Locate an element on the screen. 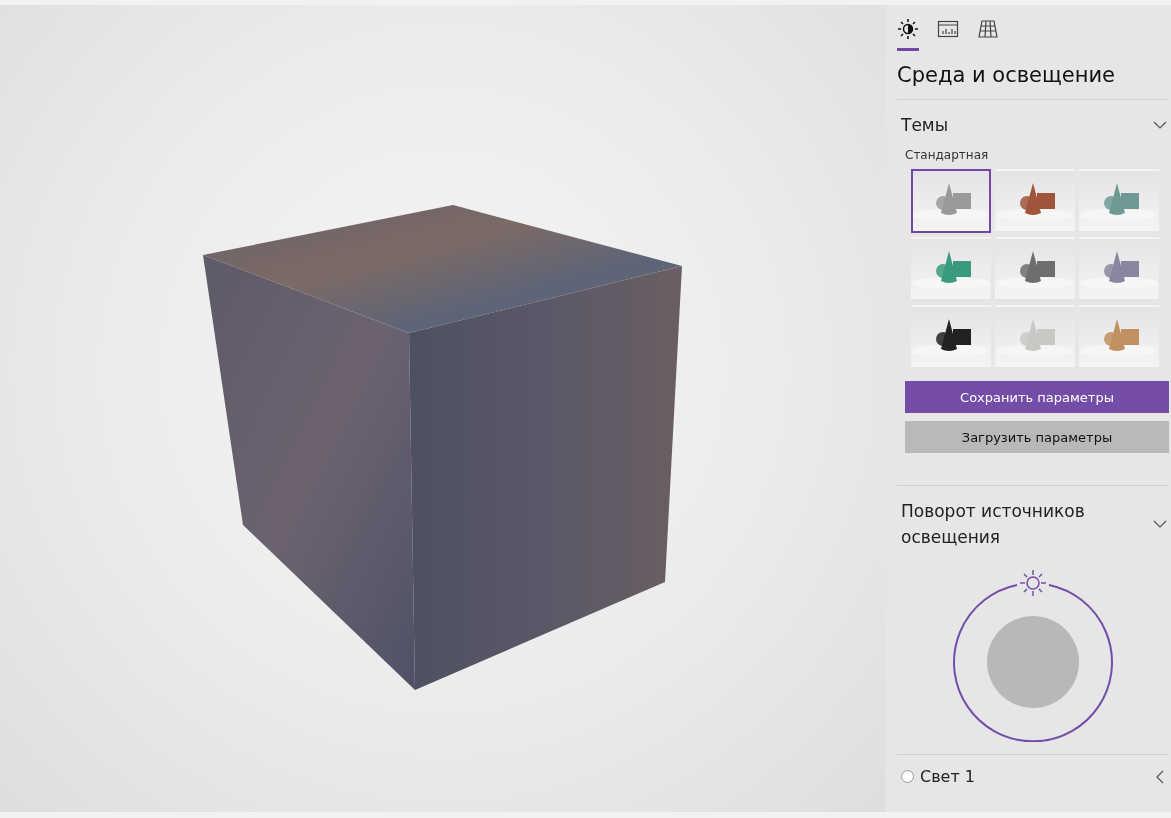  sun-tab is located at coordinates (908, 34).